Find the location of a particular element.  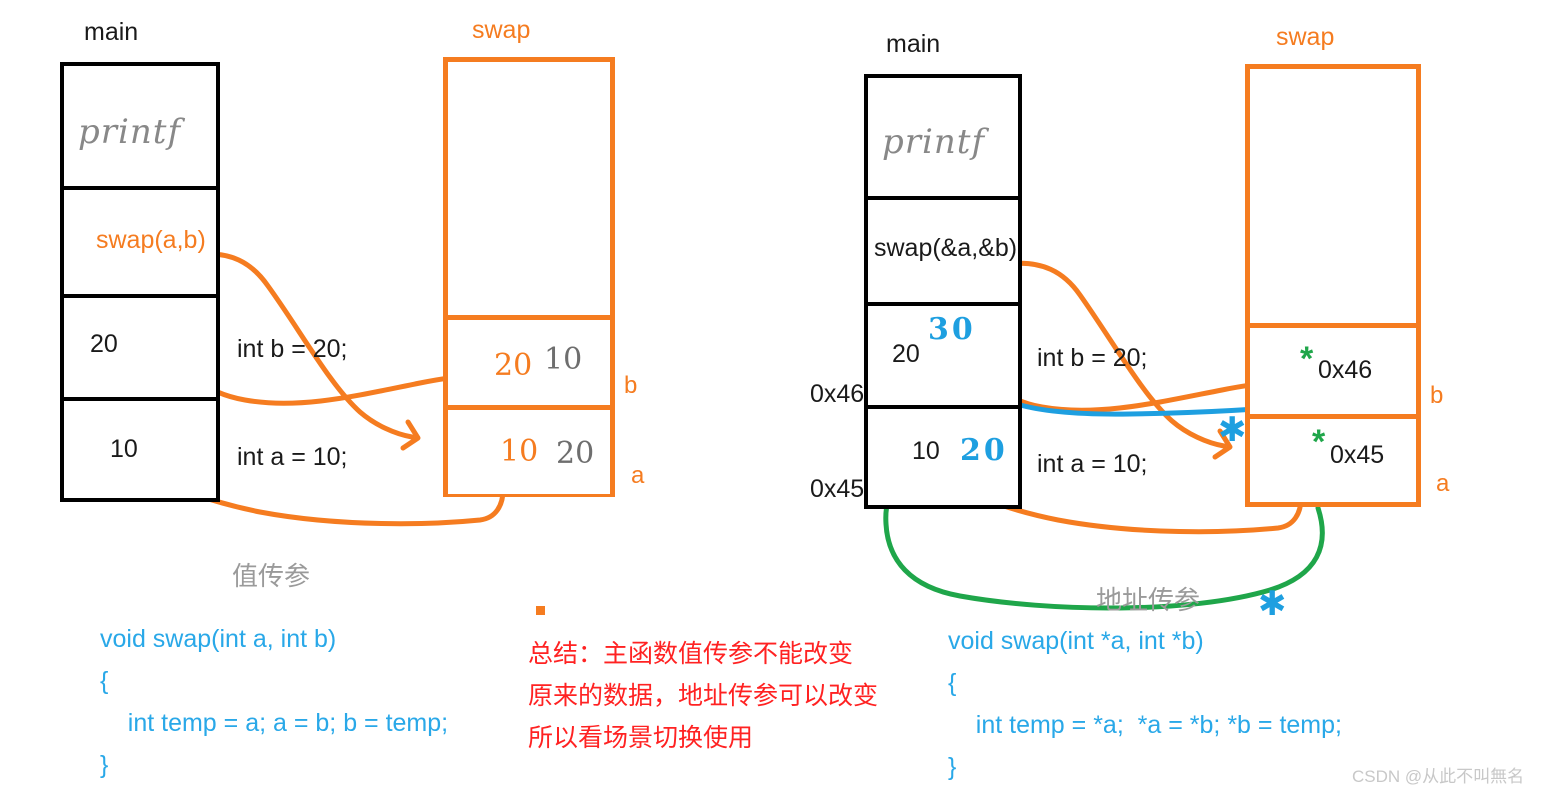

right-swap-cell-a: * 0x45 is located at coordinates (1333, 460).